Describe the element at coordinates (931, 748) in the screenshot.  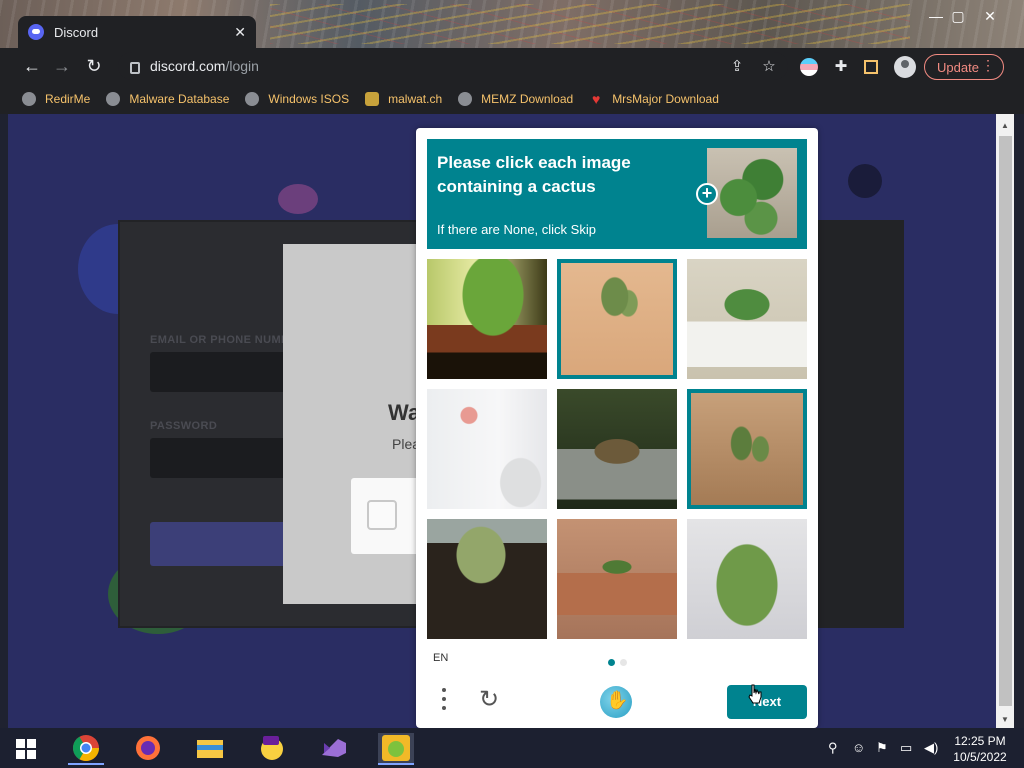
I see `volume-icon: ◀)` at that location.